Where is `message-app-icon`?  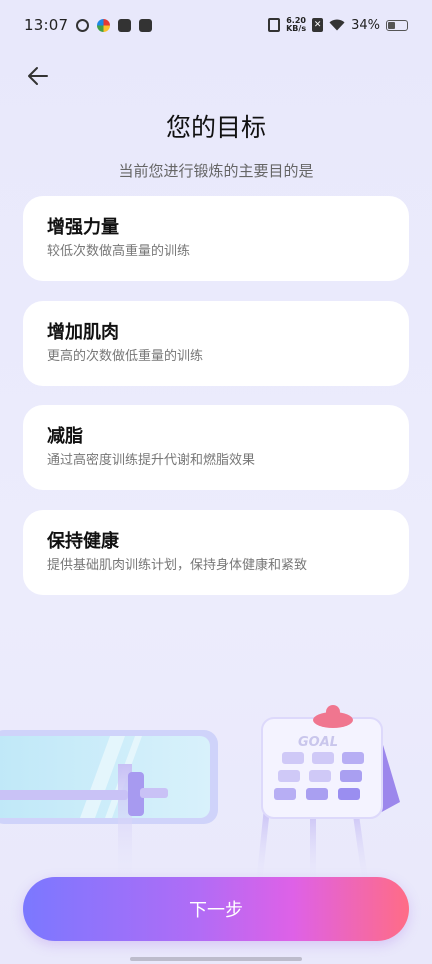 message-app-icon is located at coordinates (146, 25).